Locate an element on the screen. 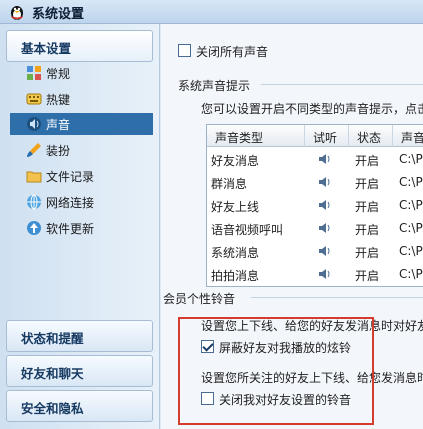 This screenshot has height=429, width=423. sidebar-item-label: 网络连接 is located at coordinates (70, 203).